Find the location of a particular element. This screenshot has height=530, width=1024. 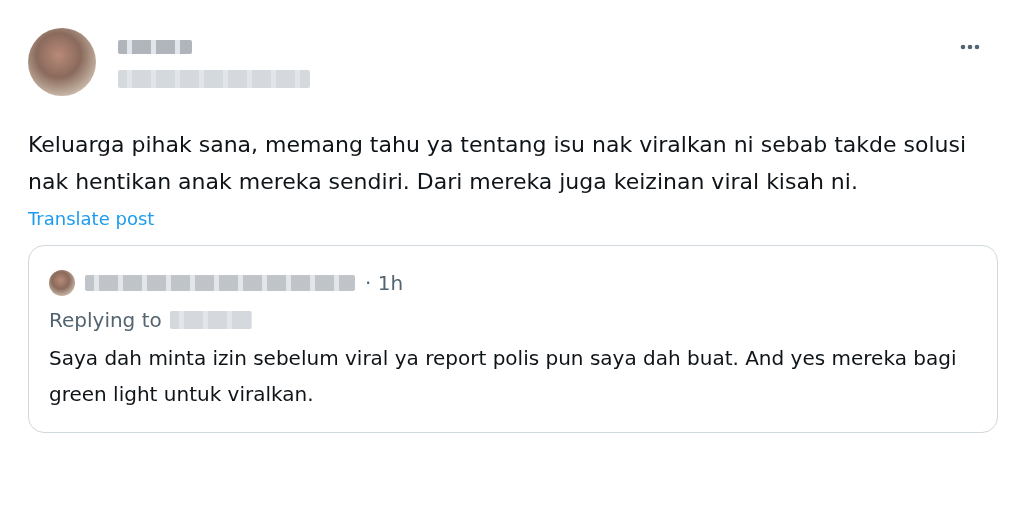

replying-label: Replying to is located at coordinates (105, 320).